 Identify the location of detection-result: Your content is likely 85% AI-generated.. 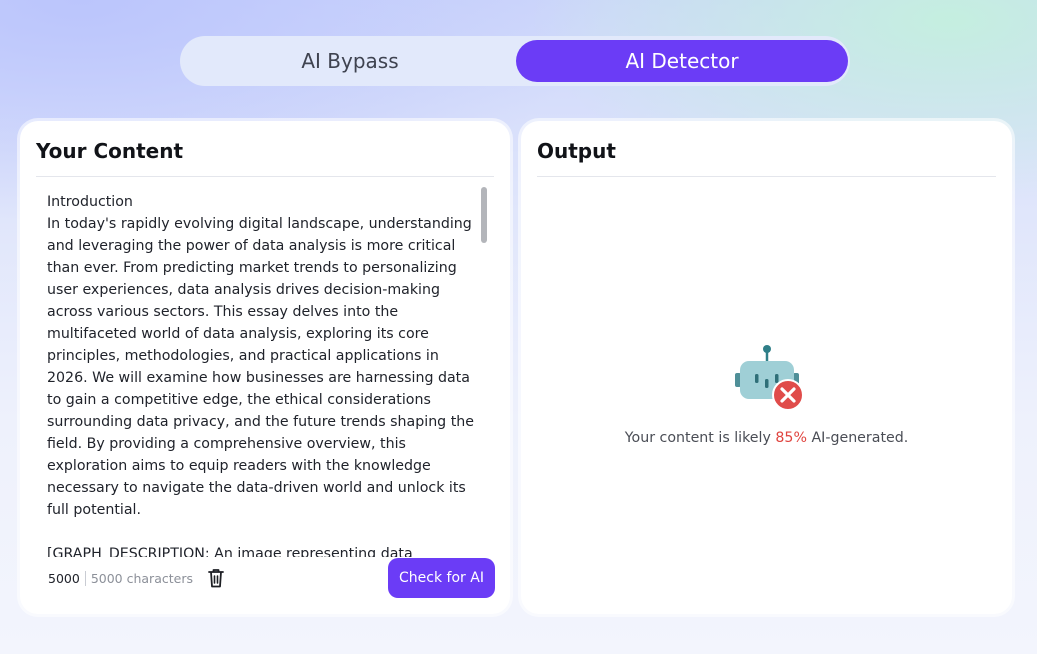
(766, 438).